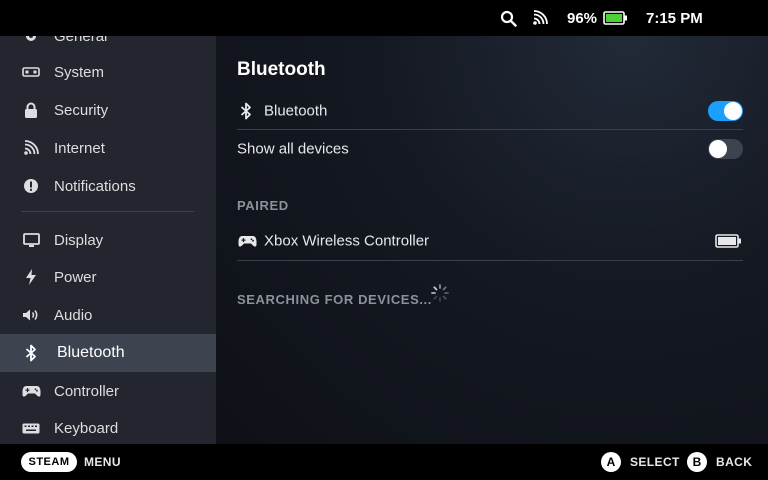 Image resolution: width=768 pixels, height=480 pixels. Describe the element at coordinates (616, 18) in the screenshot. I see `battery-icon` at that location.